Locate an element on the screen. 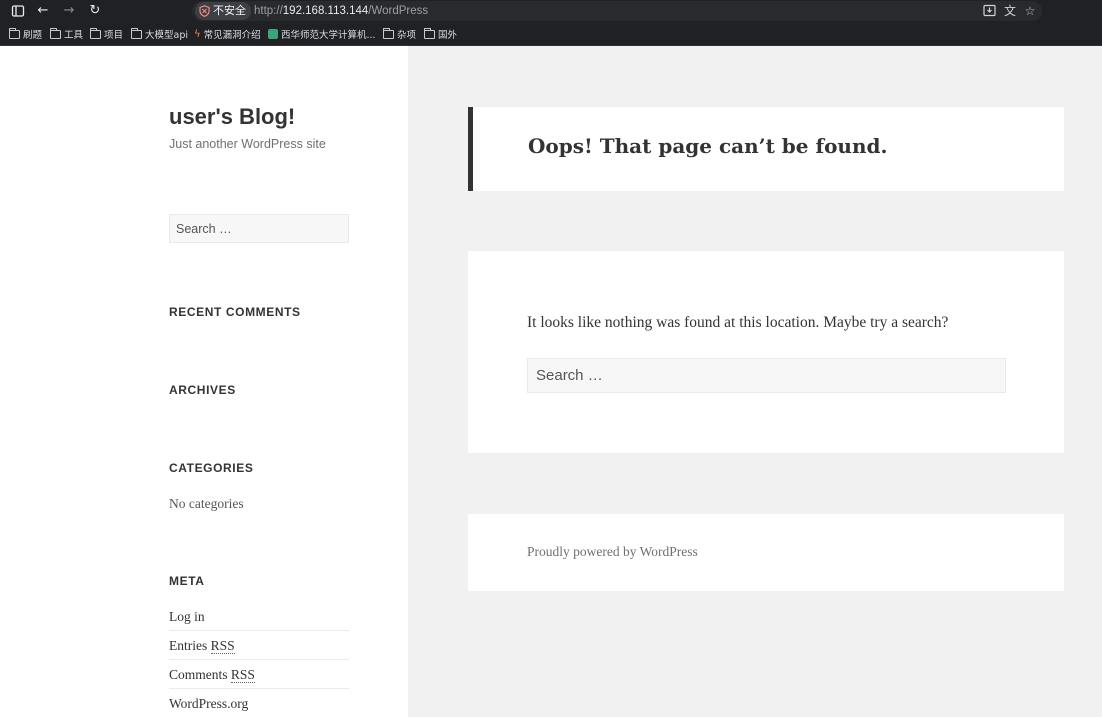 The height and width of the screenshot is (717, 1102). bookmark-item: 工具 is located at coordinates (66, 34).